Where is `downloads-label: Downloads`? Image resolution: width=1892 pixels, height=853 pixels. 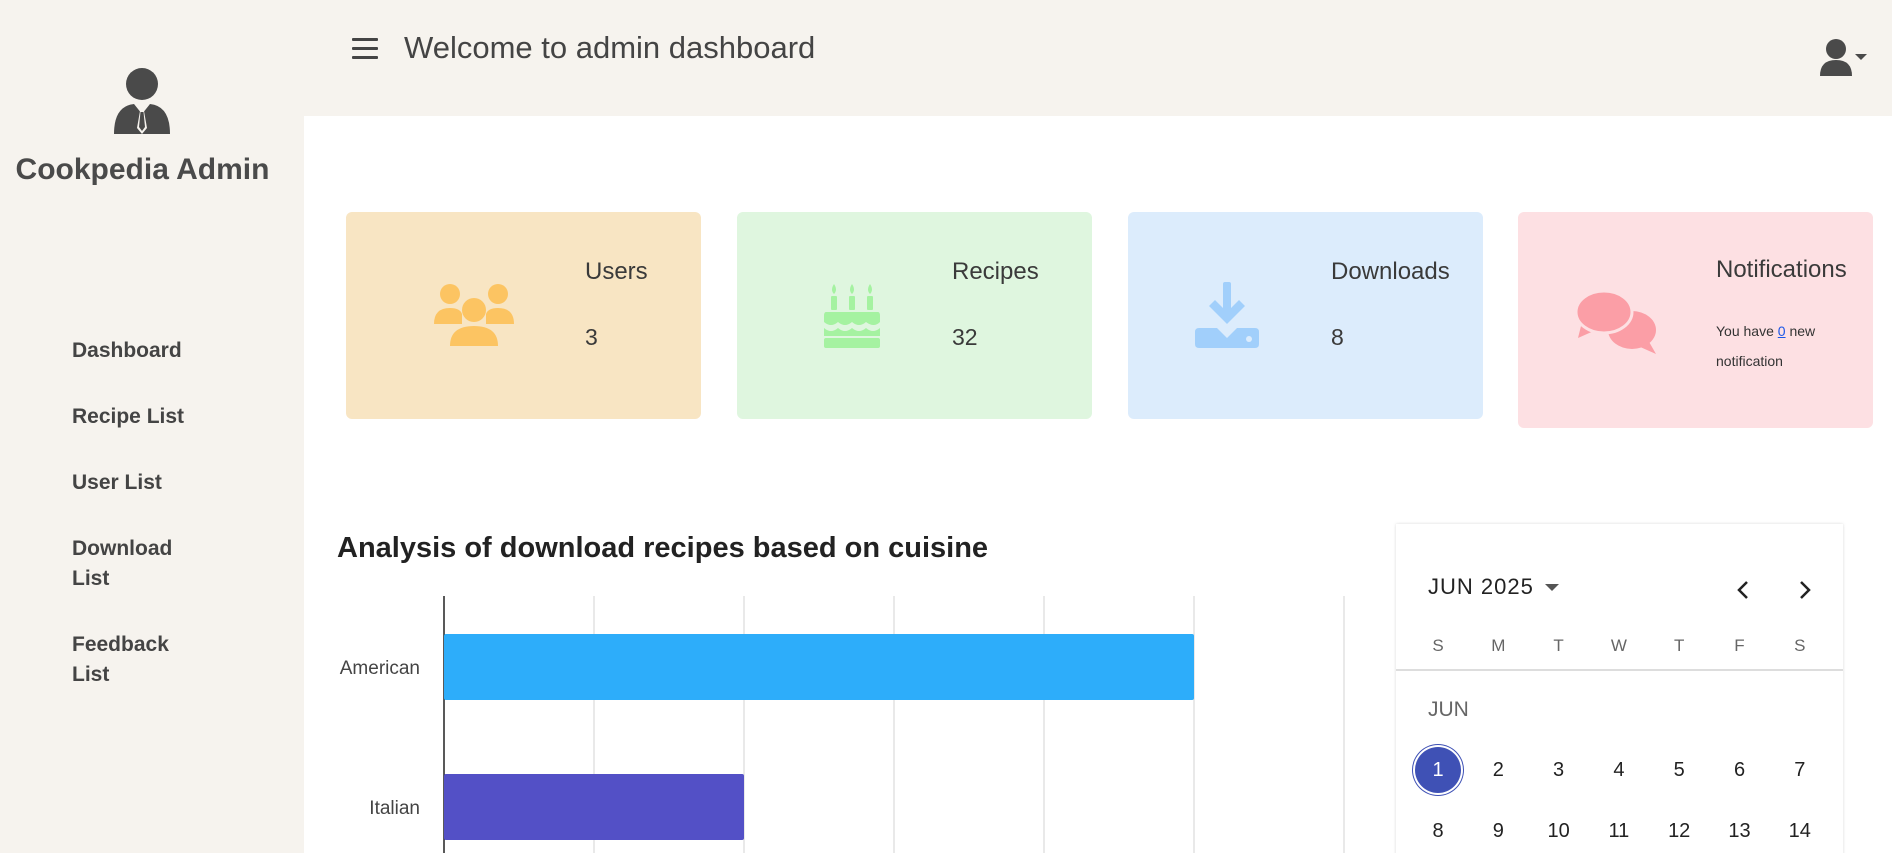 downloads-label: Downloads is located at coordinates (1390, 271).